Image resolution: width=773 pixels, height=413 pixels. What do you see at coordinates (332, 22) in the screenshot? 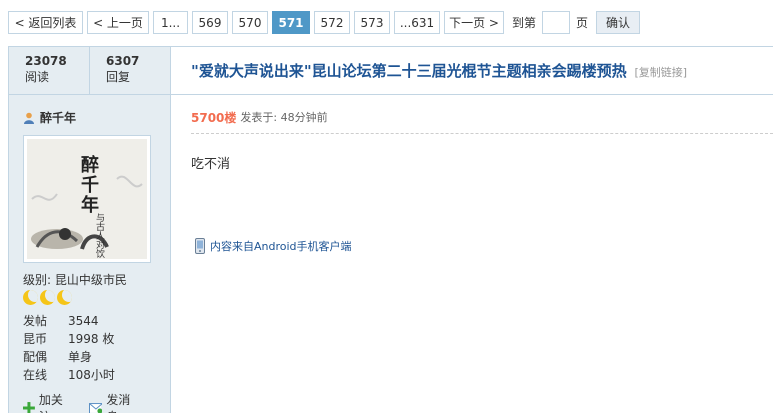
I see `page-link-572: 572` at bounding box center [332, 22].